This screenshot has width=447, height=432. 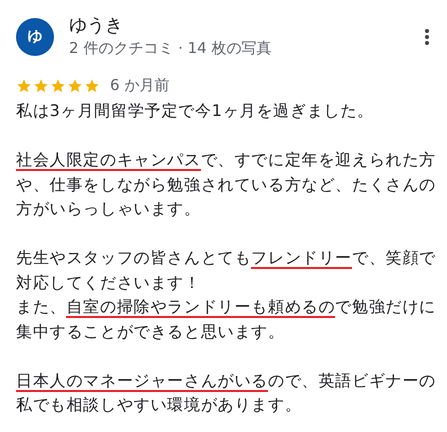 What do you see at coordinates (227, 319) in the screenshot?
I see `review-text: また、自室の掃除やランドリーも頼めるので勉強だけに集中することができると思います。` at bounding box center [227, 319].